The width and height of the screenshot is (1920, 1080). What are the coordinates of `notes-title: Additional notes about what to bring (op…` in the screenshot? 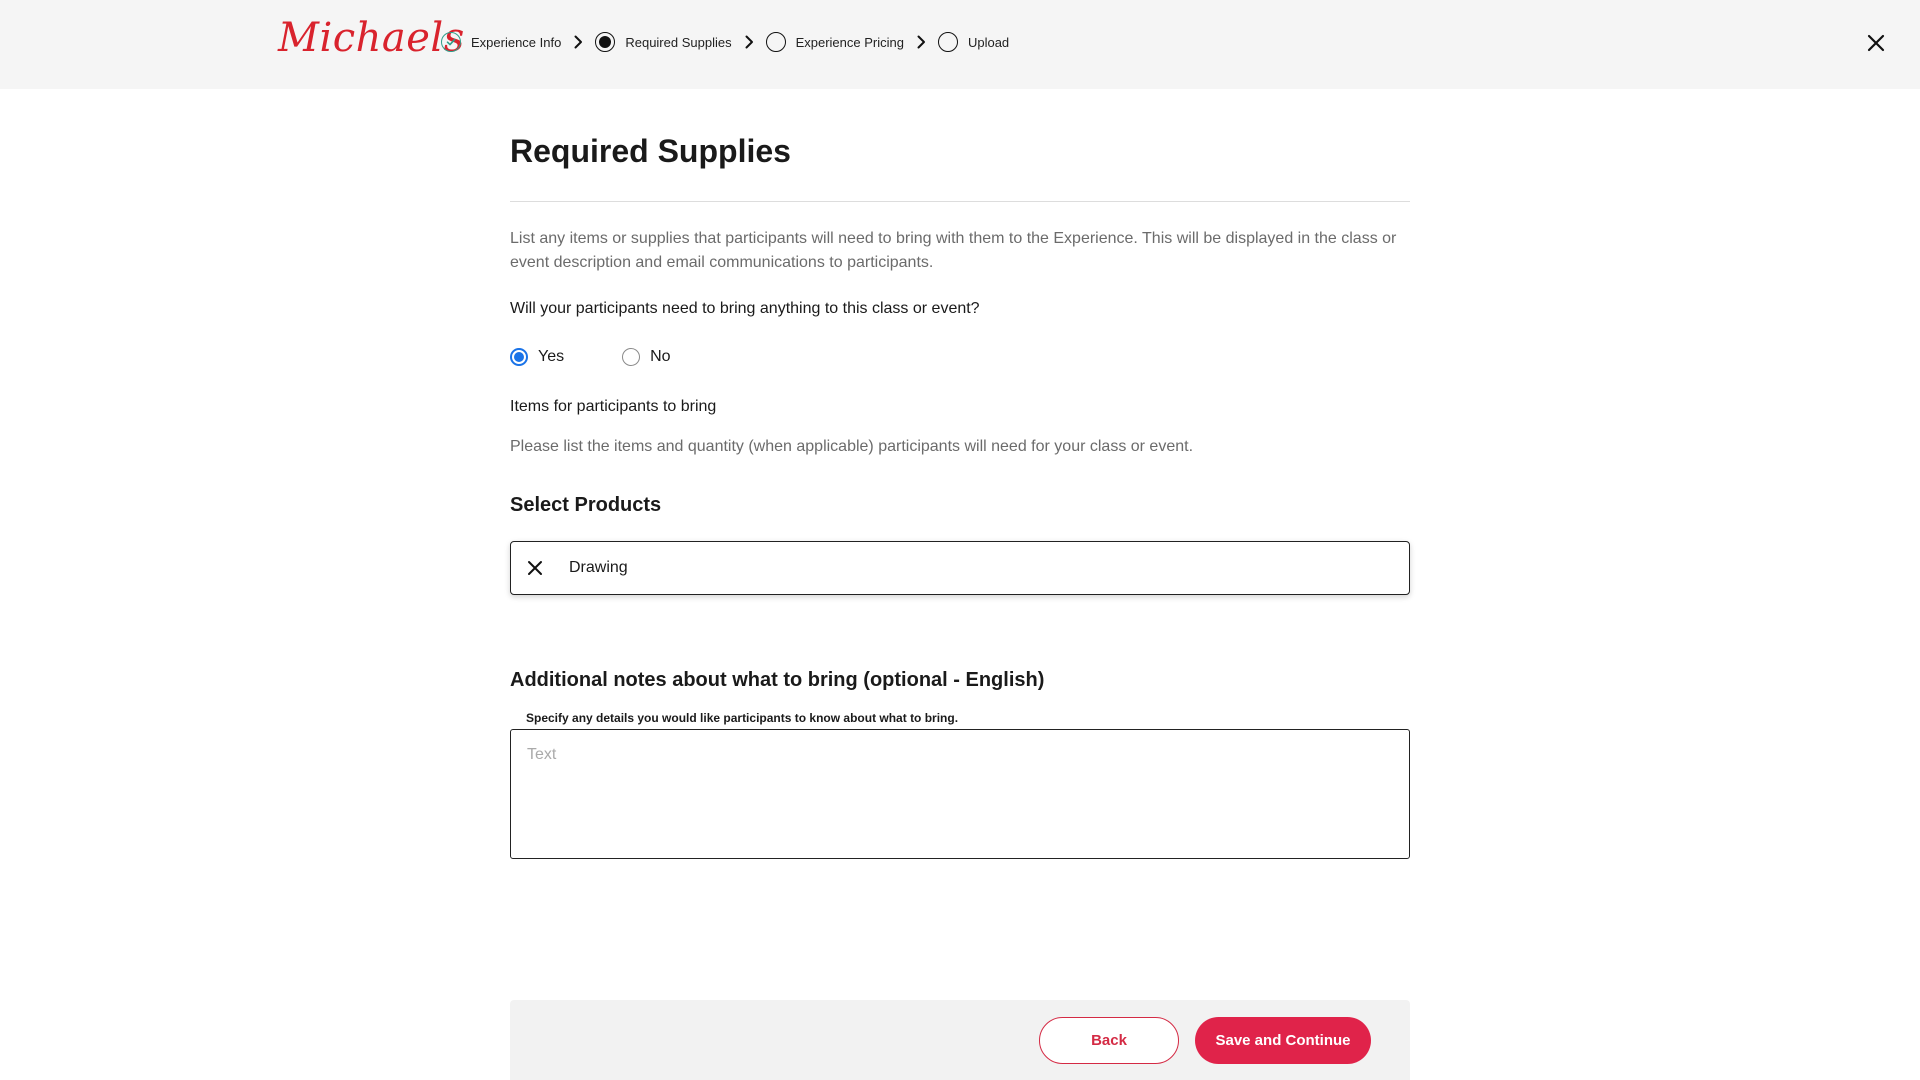 It's located at (777, 680).